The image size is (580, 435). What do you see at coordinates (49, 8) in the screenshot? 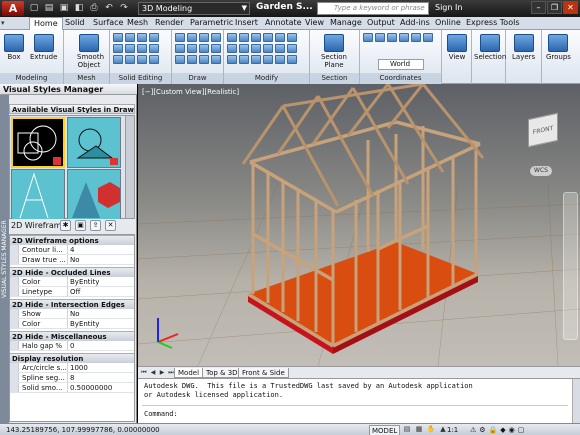
I see `open-icon: ▤` at bounding box center [49, 8].